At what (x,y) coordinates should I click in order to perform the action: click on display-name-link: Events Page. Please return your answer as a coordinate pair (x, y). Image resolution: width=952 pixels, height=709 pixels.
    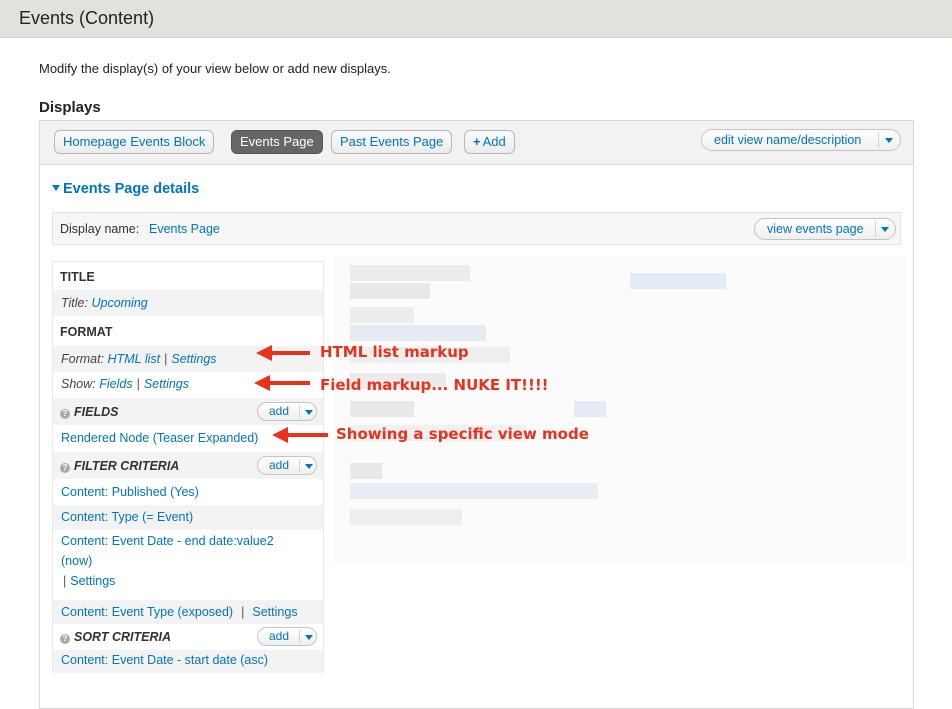
    Looking at the image, I should click on (184, 229).